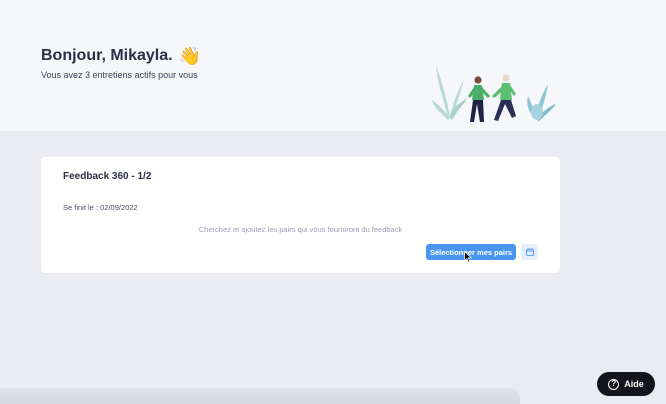 The width and height of the screenshot is (666, 404). What do you see at coordinates (634, 384) in the screenshot?
I see `help-label: Aide` at bounding box center [634, 384].